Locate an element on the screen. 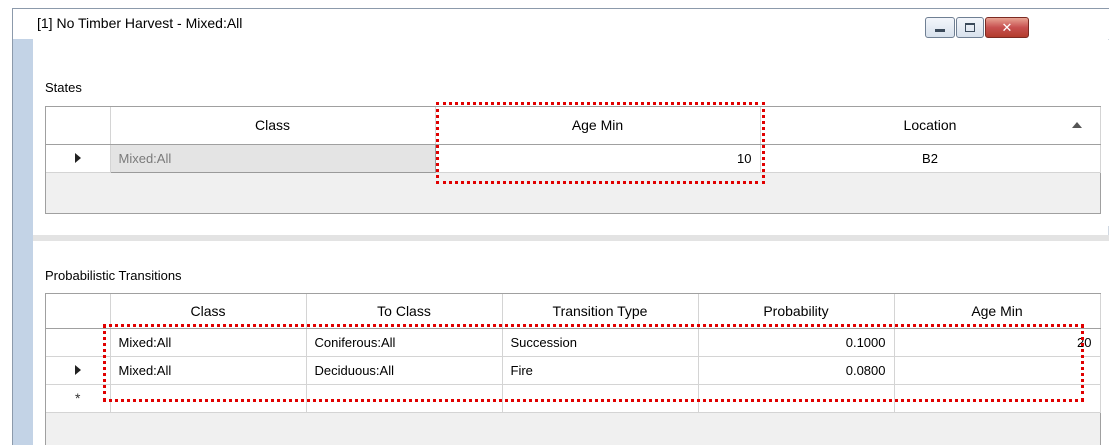 The width and height of the screenshot is (1109, 445). window-controls: ✕ is located at coordinates (976, 27).